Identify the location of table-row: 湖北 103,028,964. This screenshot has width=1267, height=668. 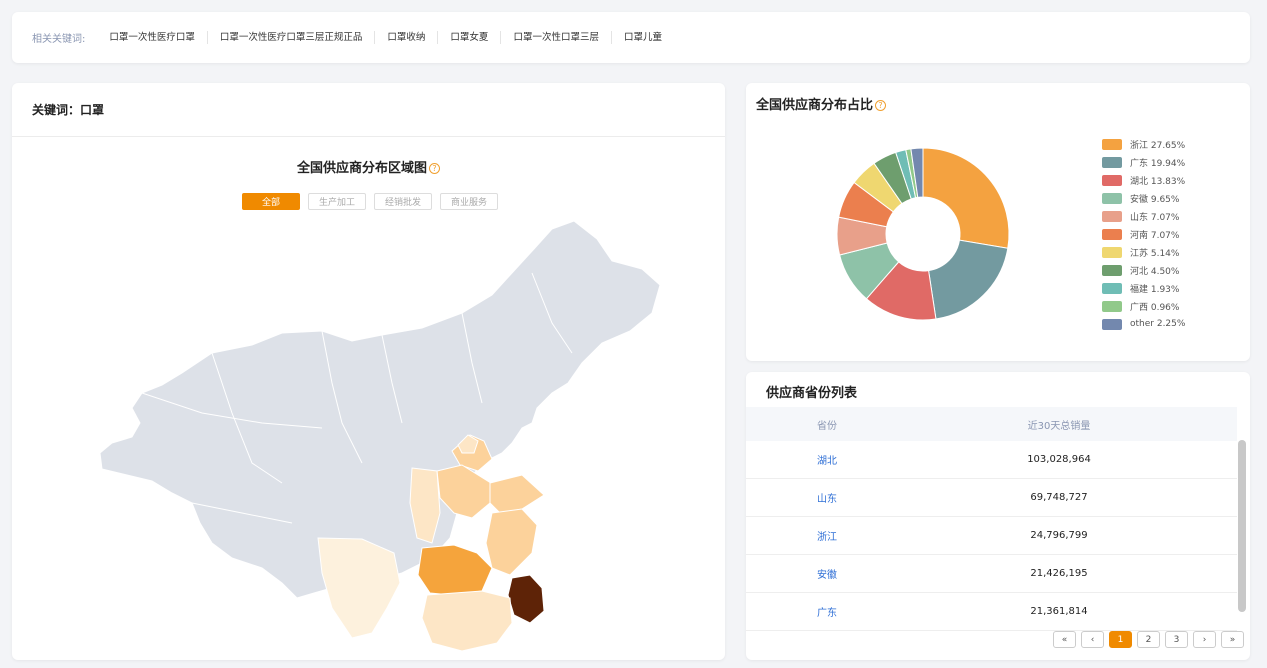
(991, 460).